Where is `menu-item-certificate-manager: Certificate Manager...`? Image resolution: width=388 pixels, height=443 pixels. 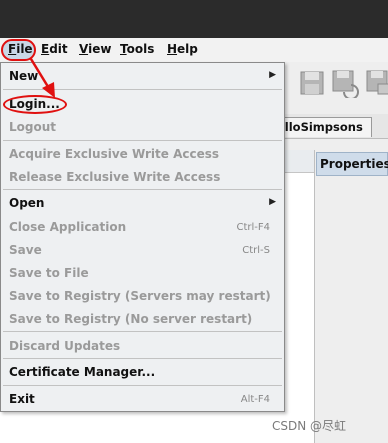
menu-item-certificate-manager: Certificate Manager... is located at coordinates (82, 372).